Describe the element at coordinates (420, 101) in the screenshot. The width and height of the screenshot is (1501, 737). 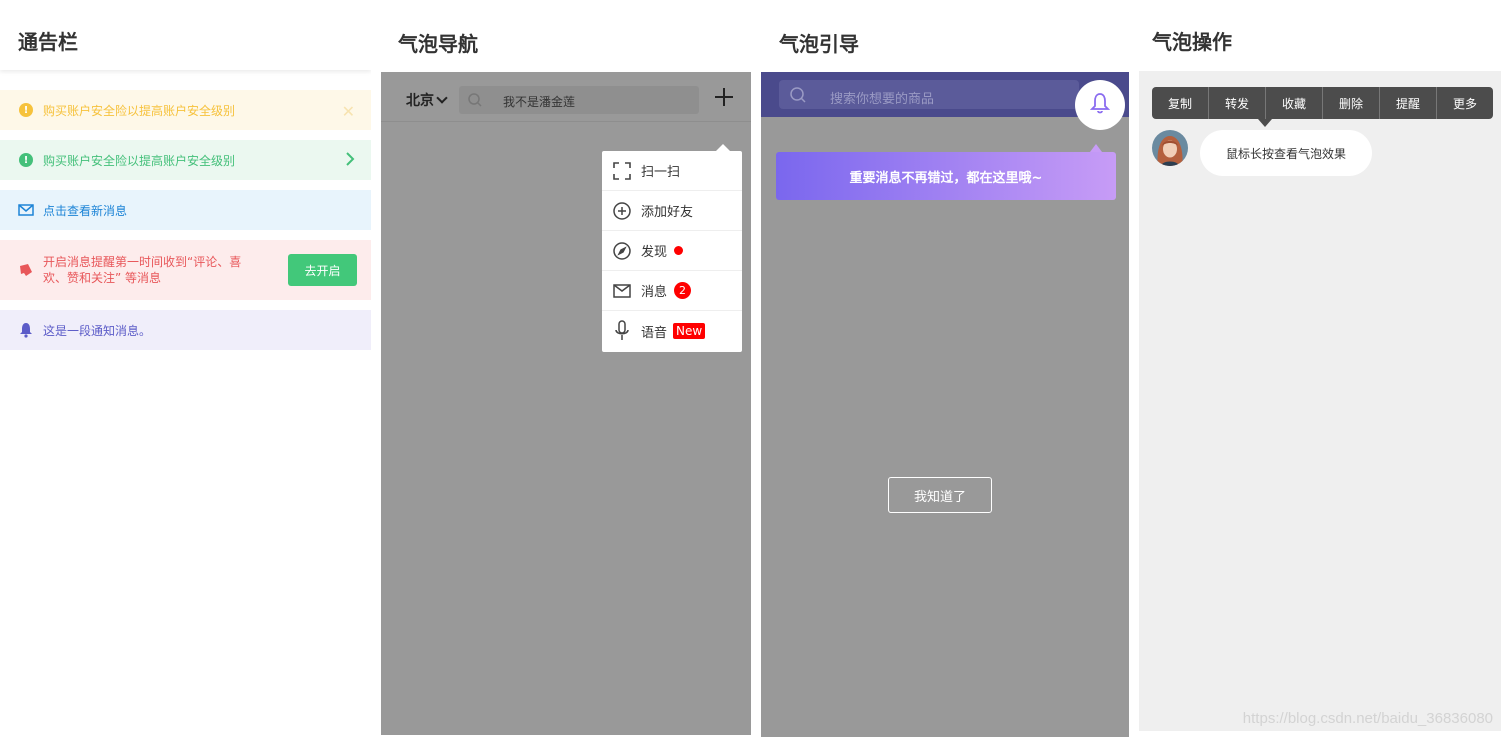
I see `city-label: 北京` at that location.